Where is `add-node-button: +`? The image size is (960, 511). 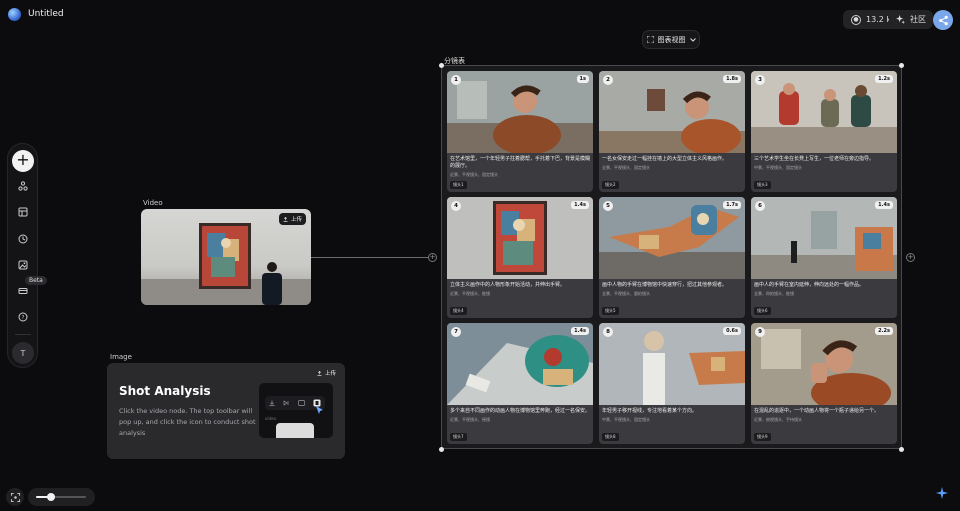 add-node-button: + is located at coordinates (23, 161).